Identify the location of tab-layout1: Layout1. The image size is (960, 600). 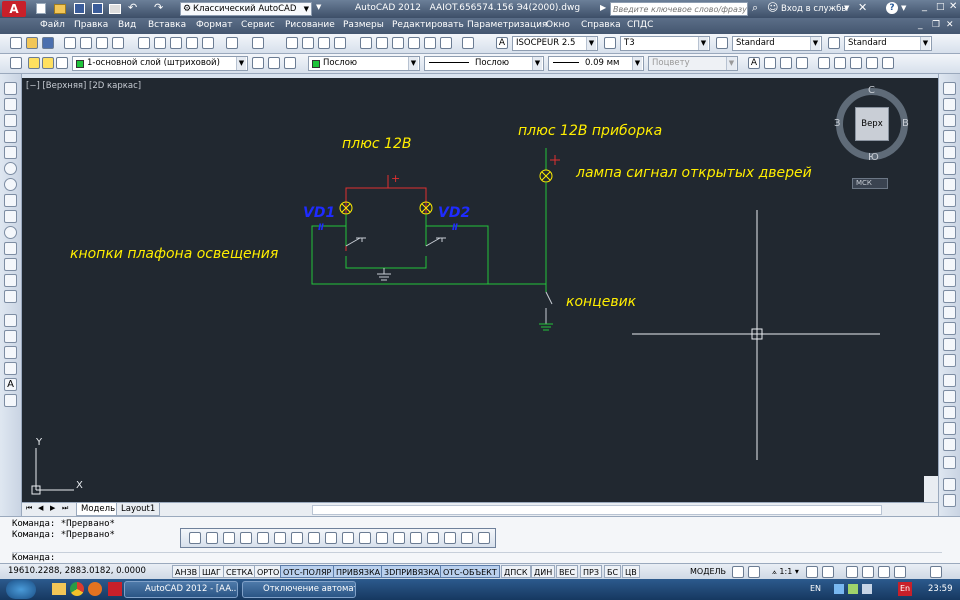
(138, 509).